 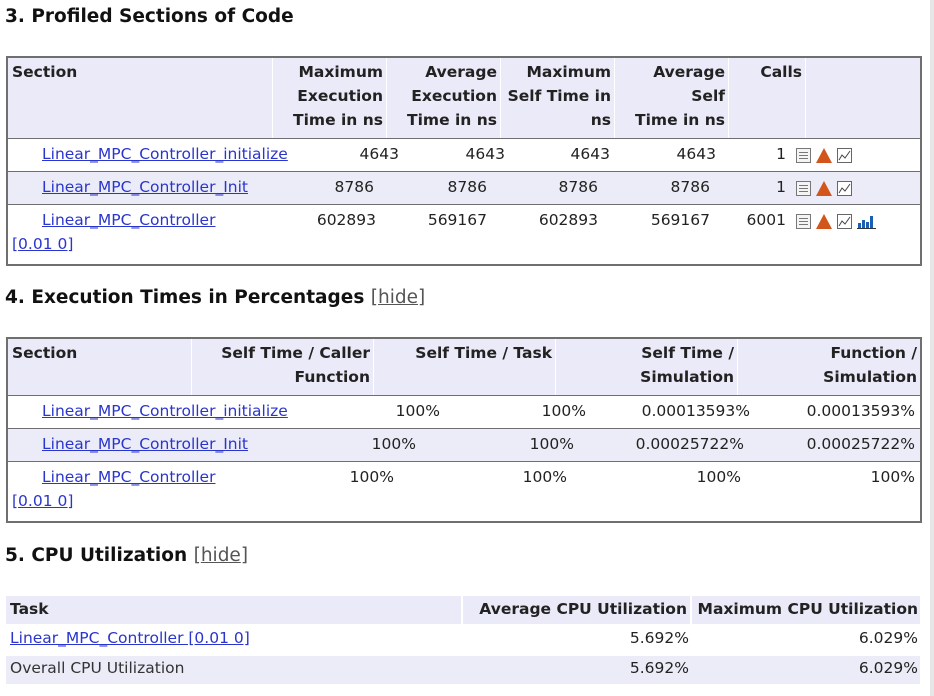 I want to click on header-actions, so click(x=863, y=98).